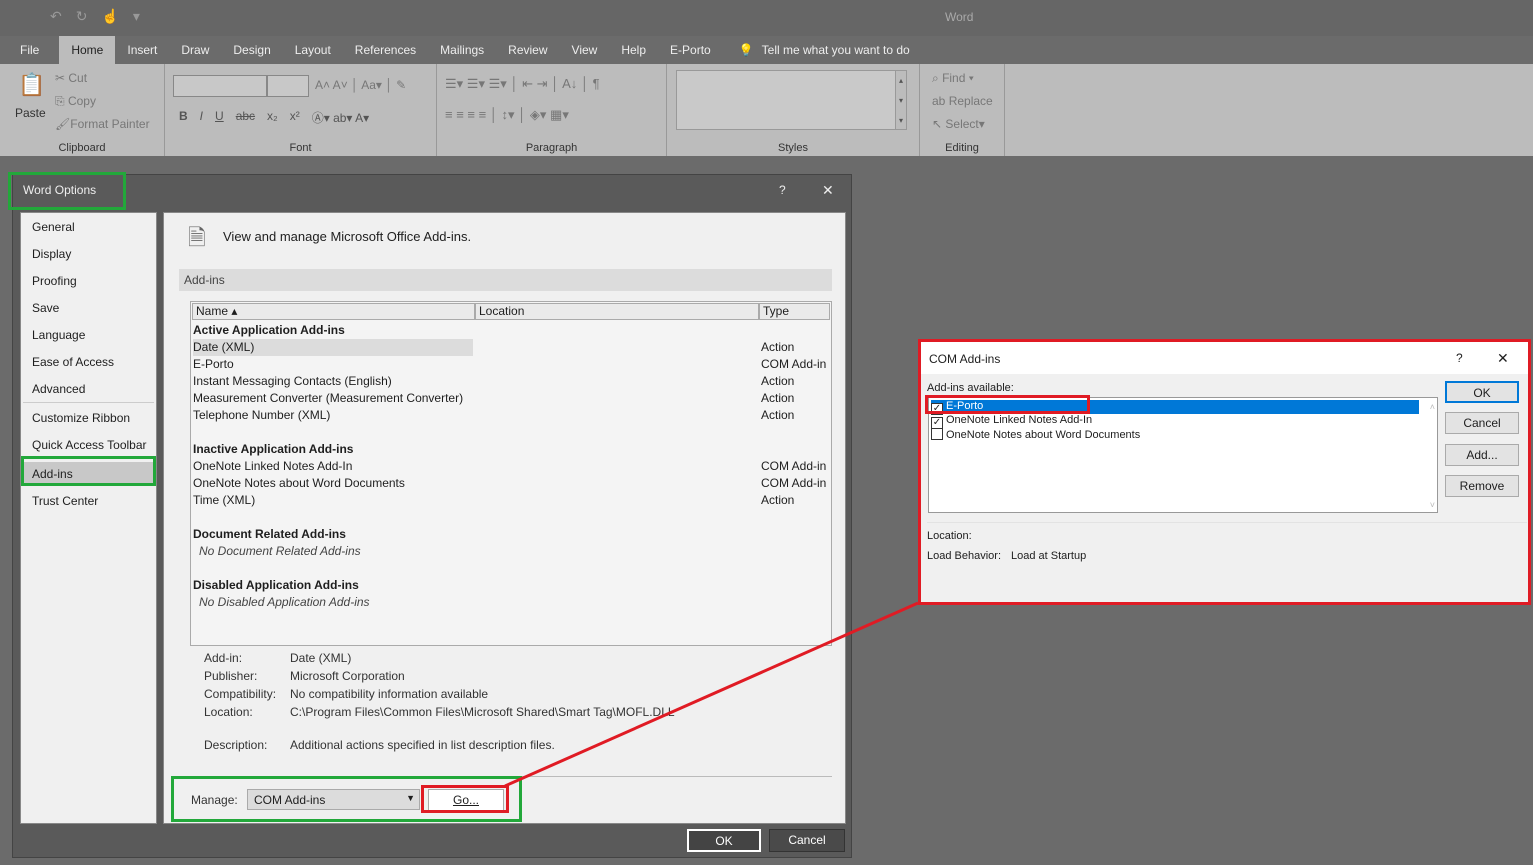 The height and width of the screenshot is (865, 1533). I want to click on tab-draw: Draw, so click(195, 50).